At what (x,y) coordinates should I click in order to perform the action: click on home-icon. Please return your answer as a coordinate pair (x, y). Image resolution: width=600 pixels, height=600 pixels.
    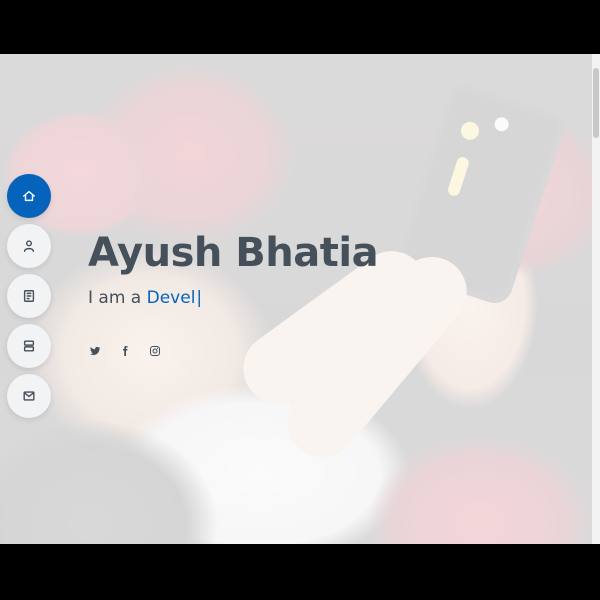
    Looking at the image, I should click on (29, 196).